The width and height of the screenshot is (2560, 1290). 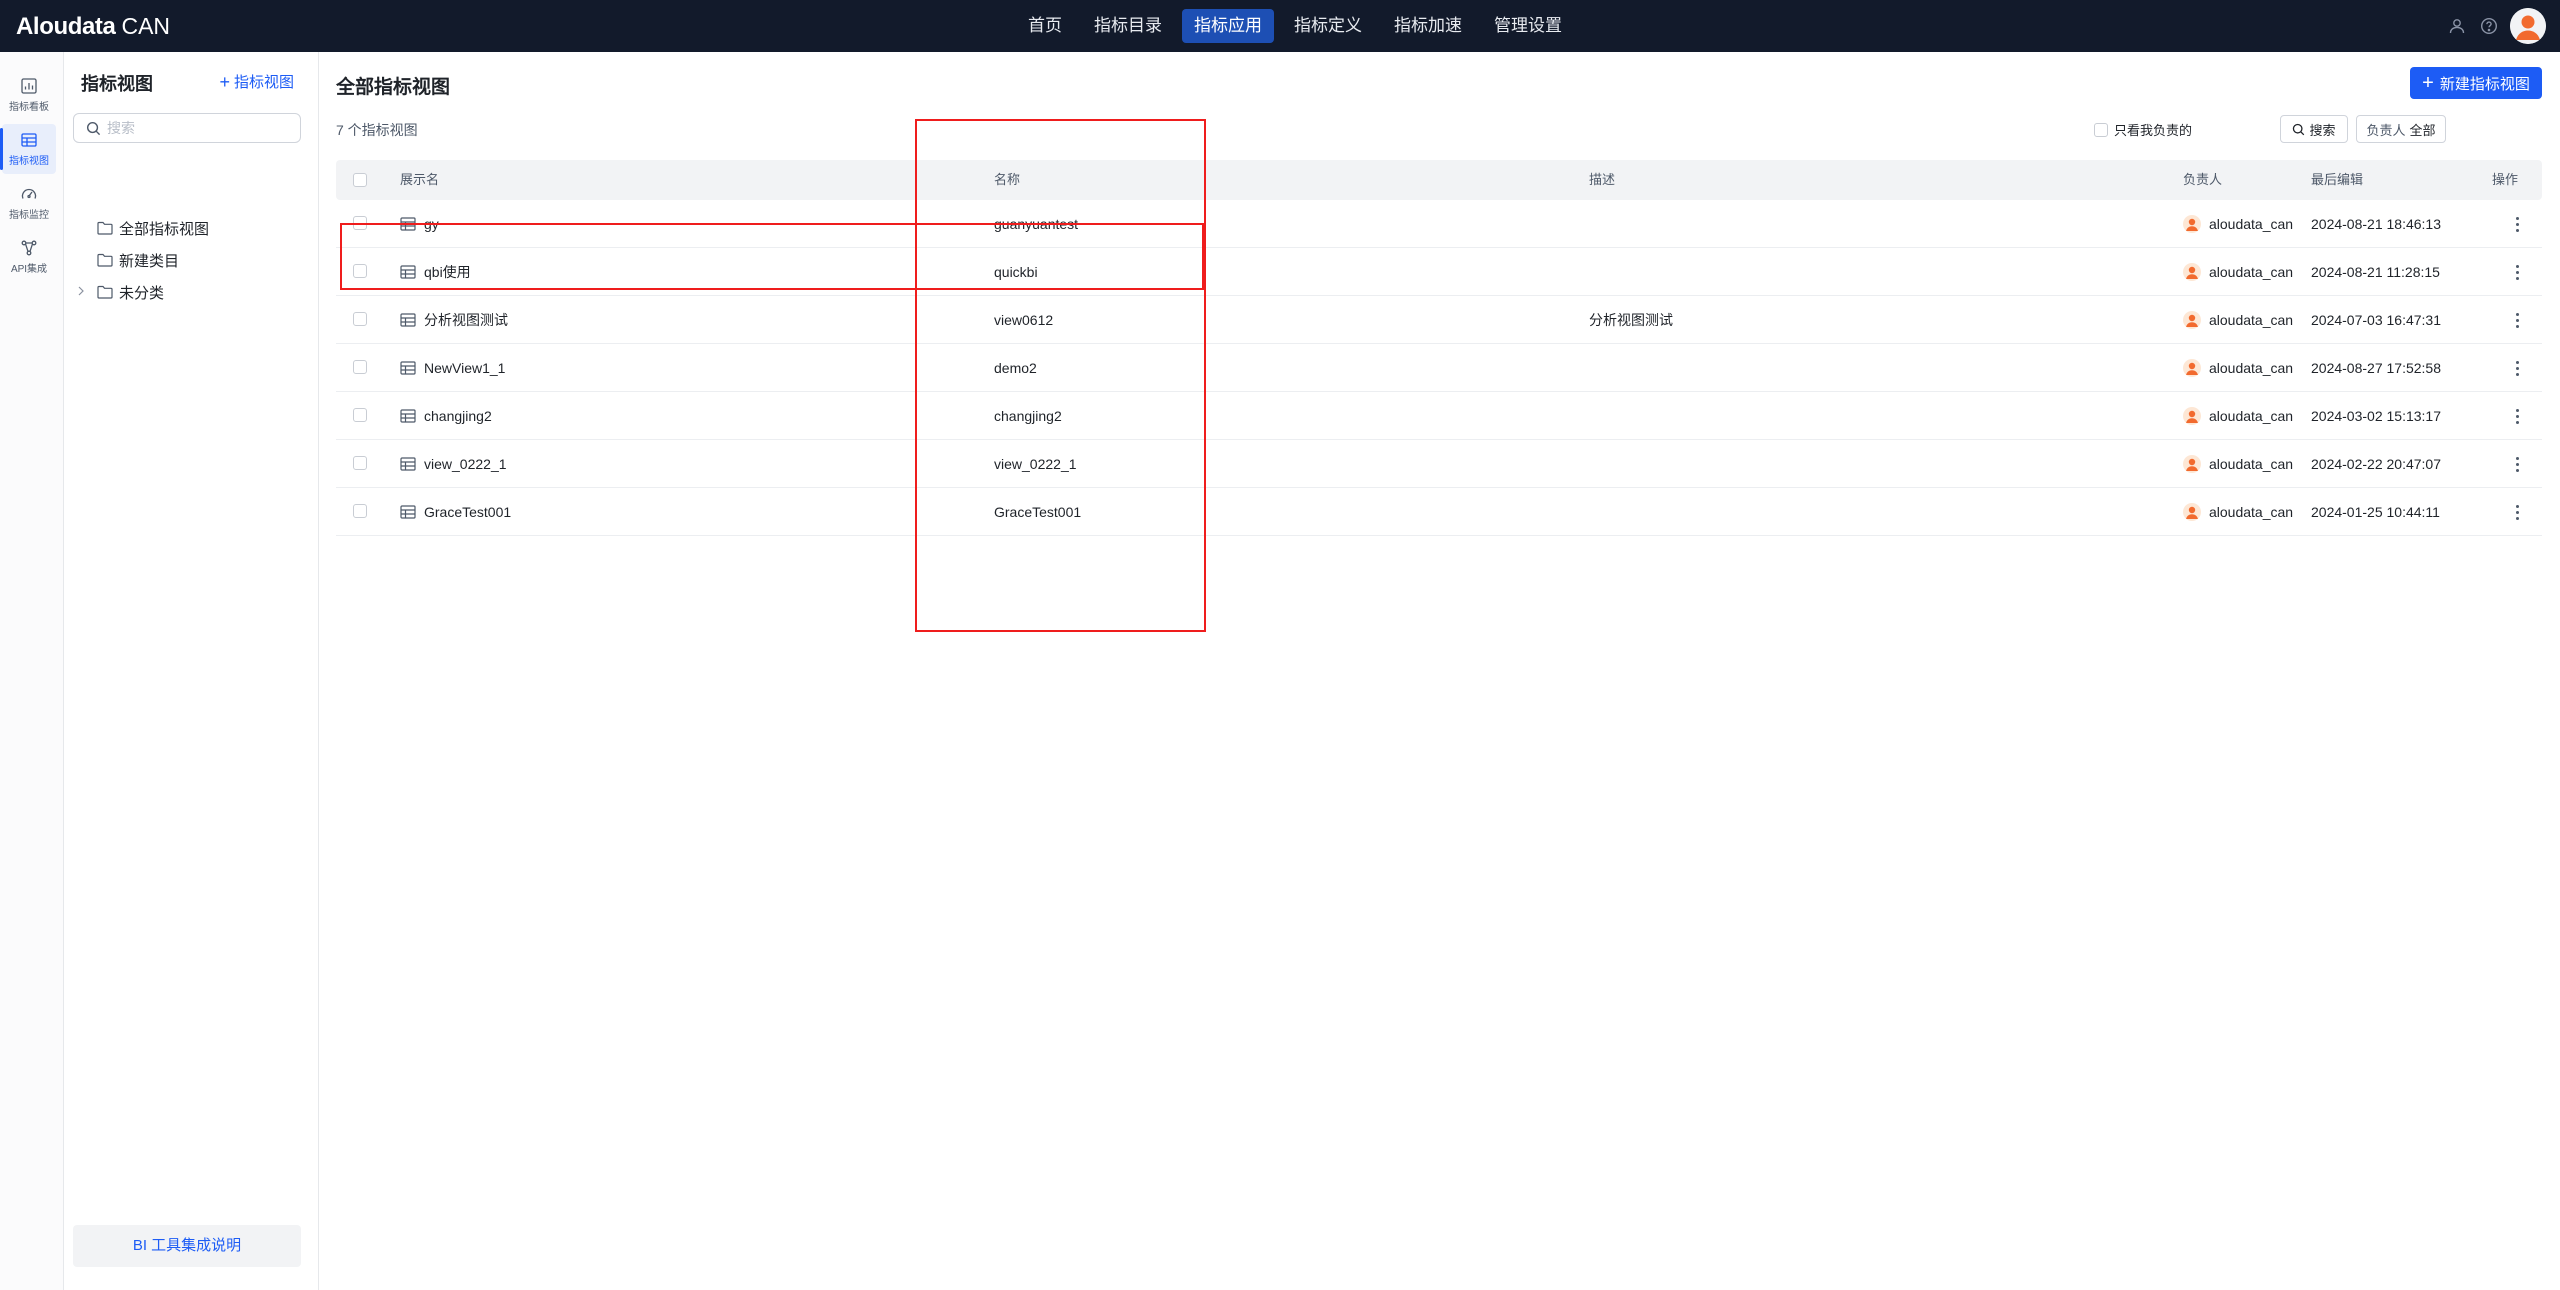 I want to click on tree-label: 全部指标视图, so click(x=164, y=229).